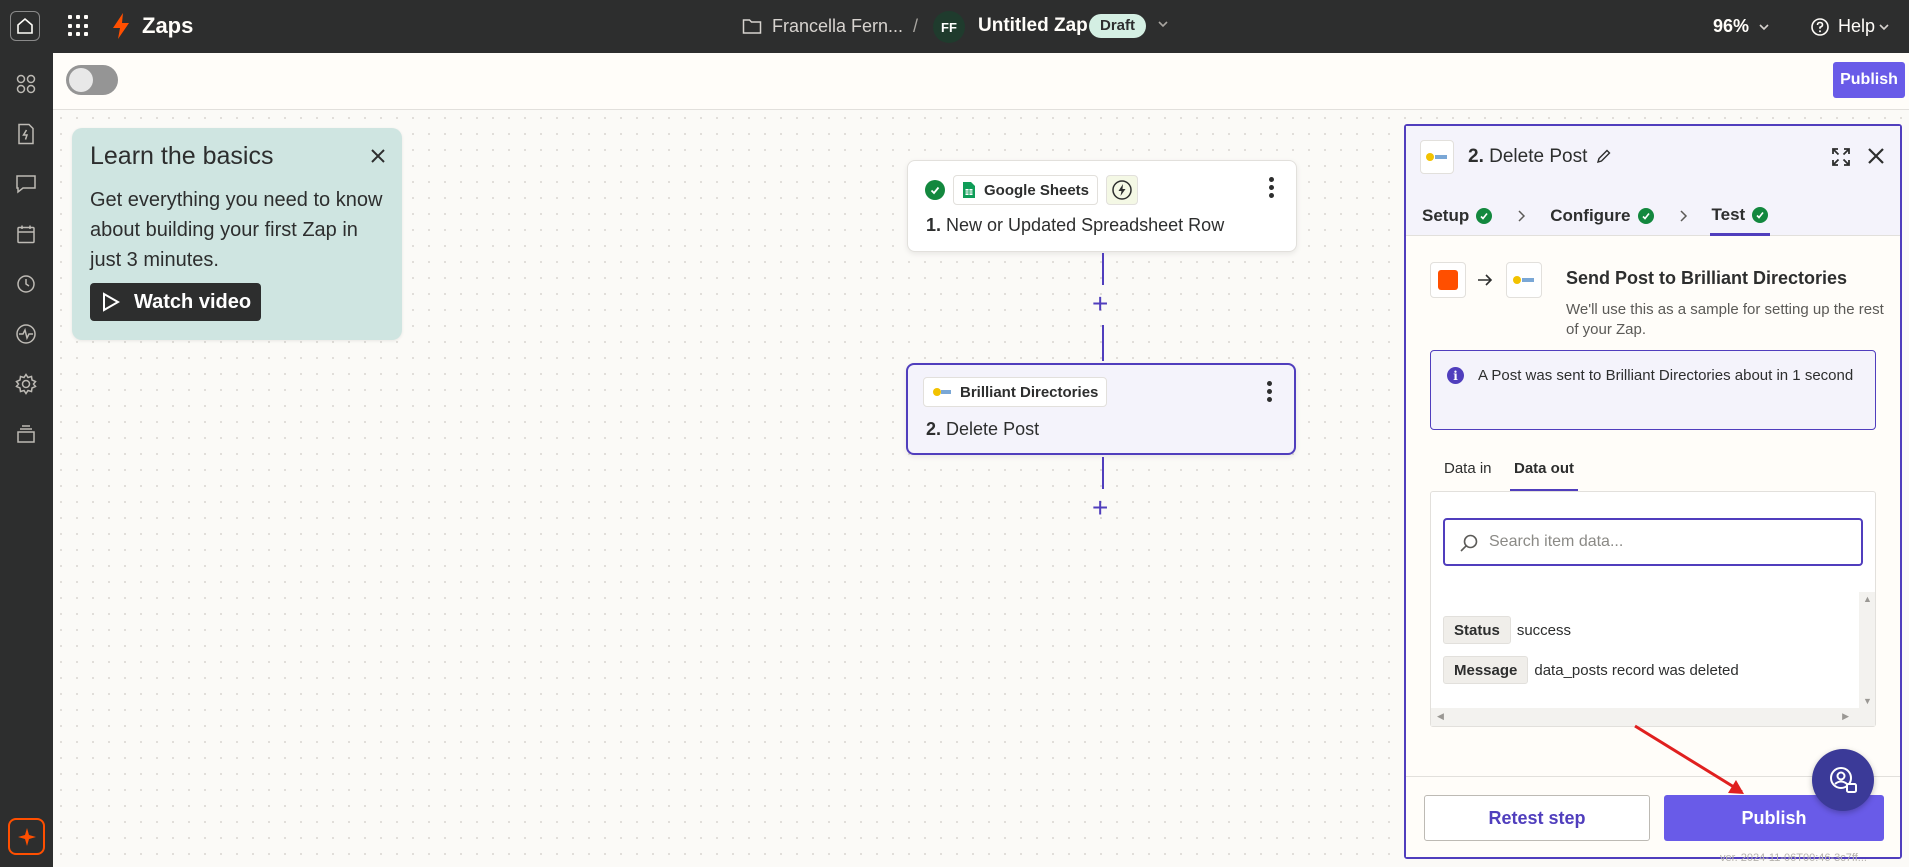  What do you see at coordinates (79, 26) in the screenshot?
I see `apps-grid-icon` at bounding box center [79, 26].